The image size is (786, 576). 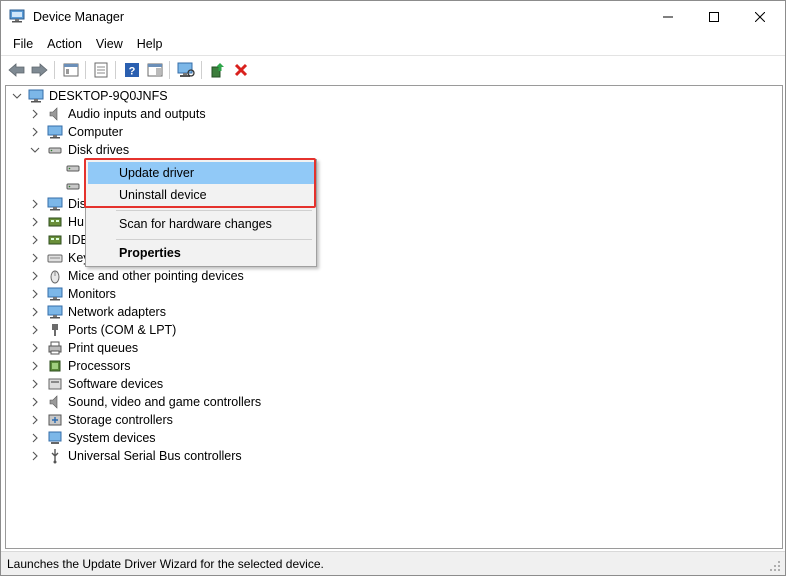 I want to click on tree-category: Sound, video and game controllers, so click(x=391, y=402).